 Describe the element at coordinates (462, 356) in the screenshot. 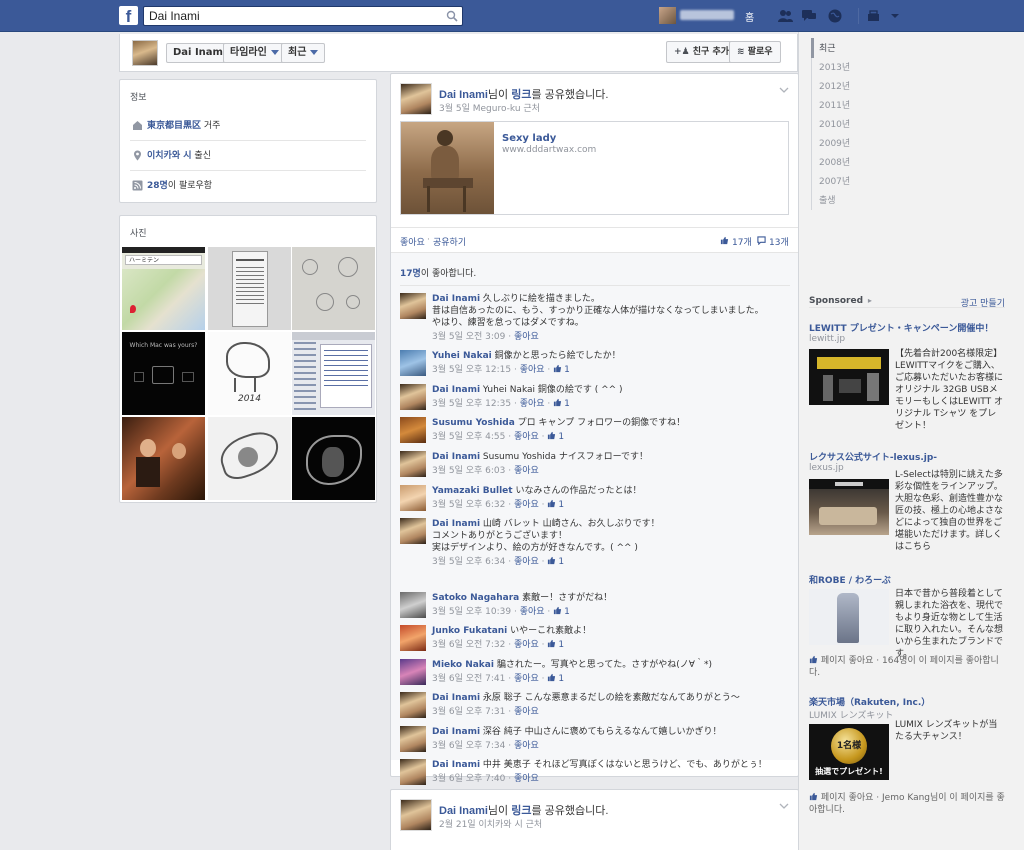

I see `commenter-name-link: Yuhei Nakai` at that location.